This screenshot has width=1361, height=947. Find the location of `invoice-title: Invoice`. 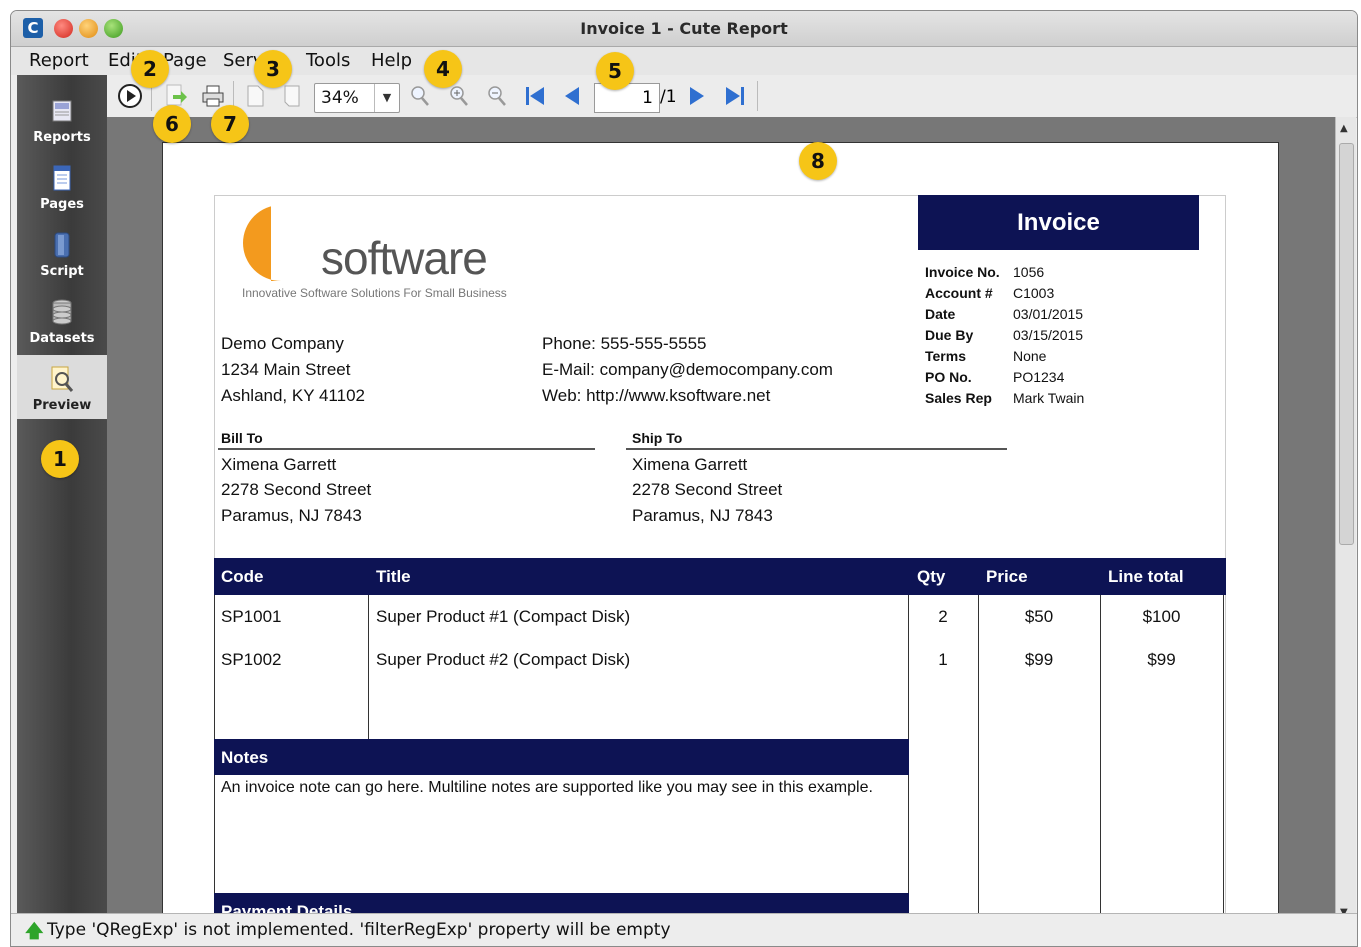

invoice-title: Invoice is located at coordinates (1058, 222).